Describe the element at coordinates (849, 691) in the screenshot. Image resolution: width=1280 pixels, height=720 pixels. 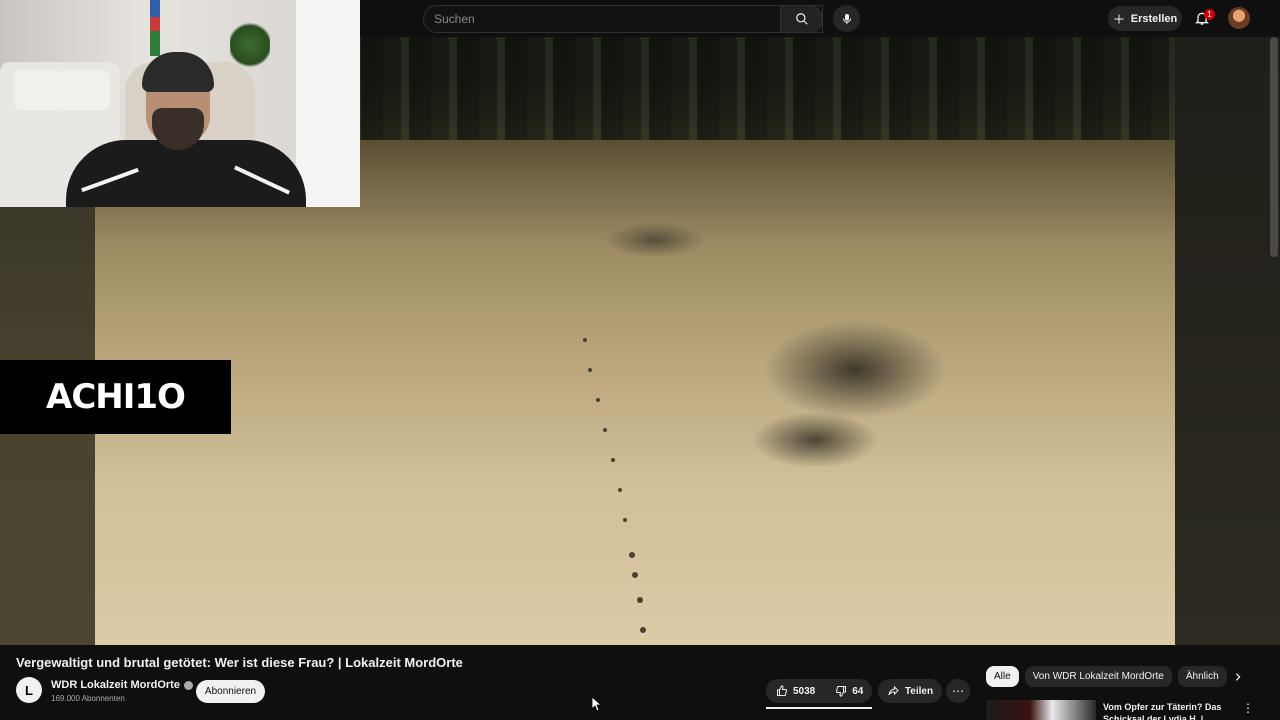
I see `dislike-button: 64` at that location.